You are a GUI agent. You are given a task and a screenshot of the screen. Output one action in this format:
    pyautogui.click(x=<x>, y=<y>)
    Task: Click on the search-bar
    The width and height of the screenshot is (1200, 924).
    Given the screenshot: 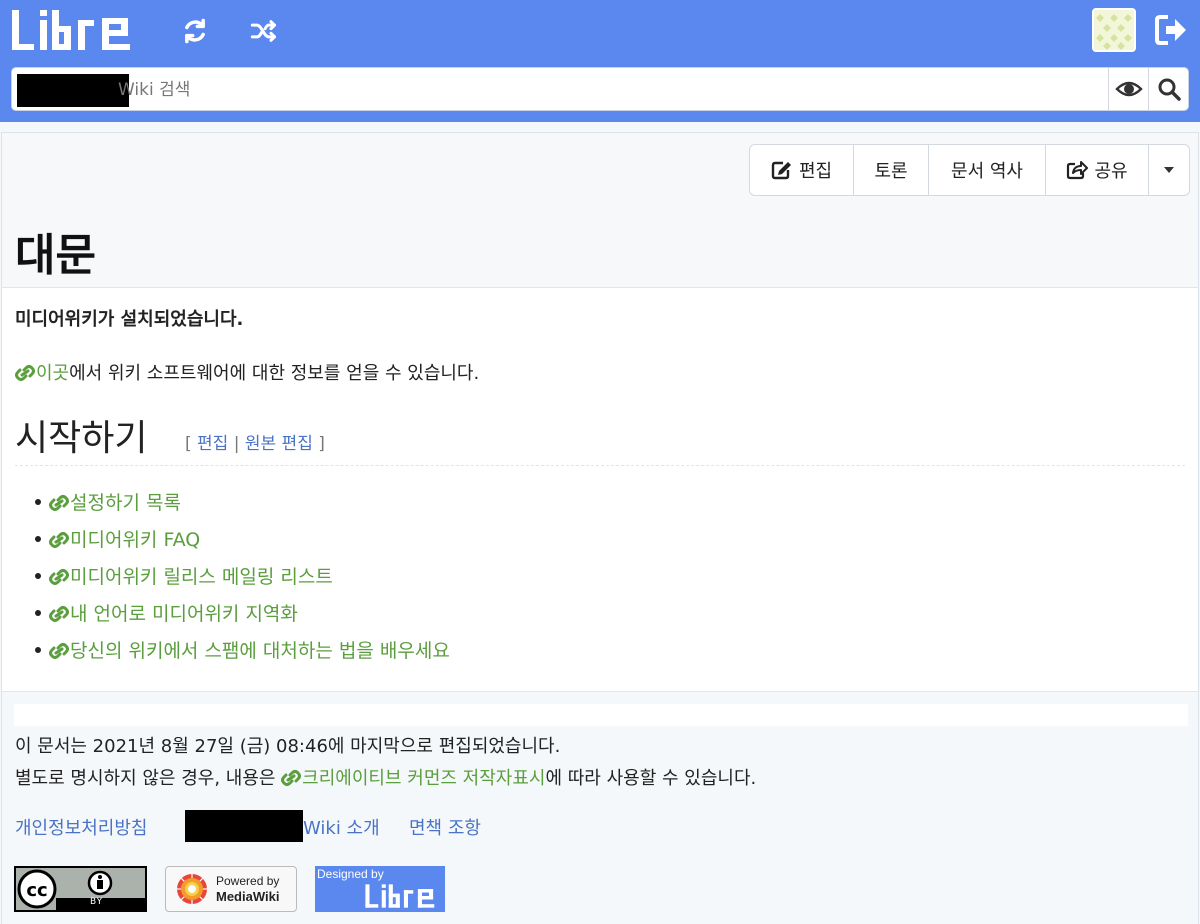 What is the action you would take?
    pyautogui.click(x=600, y=89)
    